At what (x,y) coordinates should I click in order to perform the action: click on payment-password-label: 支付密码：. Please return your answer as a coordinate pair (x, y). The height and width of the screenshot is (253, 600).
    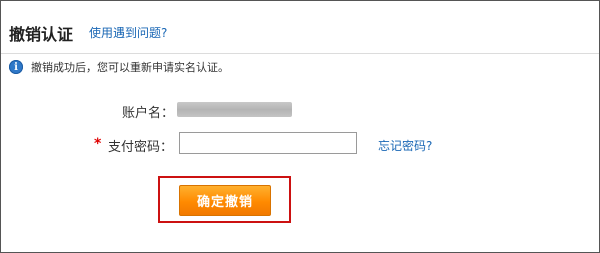
    Looking at the image, I should click on (141, 147).